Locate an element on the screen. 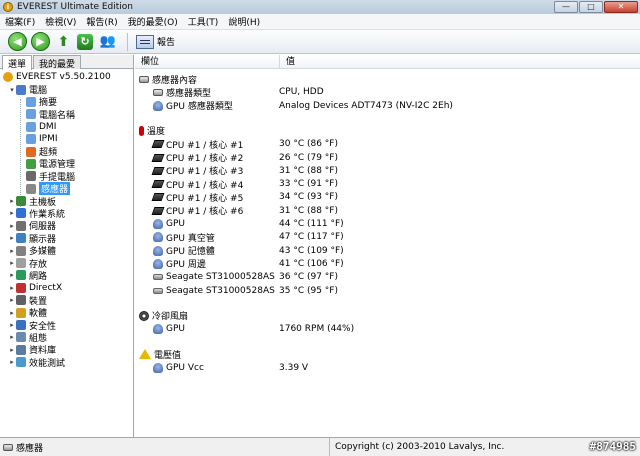 The image size is (640, 456). tree-item: 電腦名稱 is located at coordinates (66, 114).